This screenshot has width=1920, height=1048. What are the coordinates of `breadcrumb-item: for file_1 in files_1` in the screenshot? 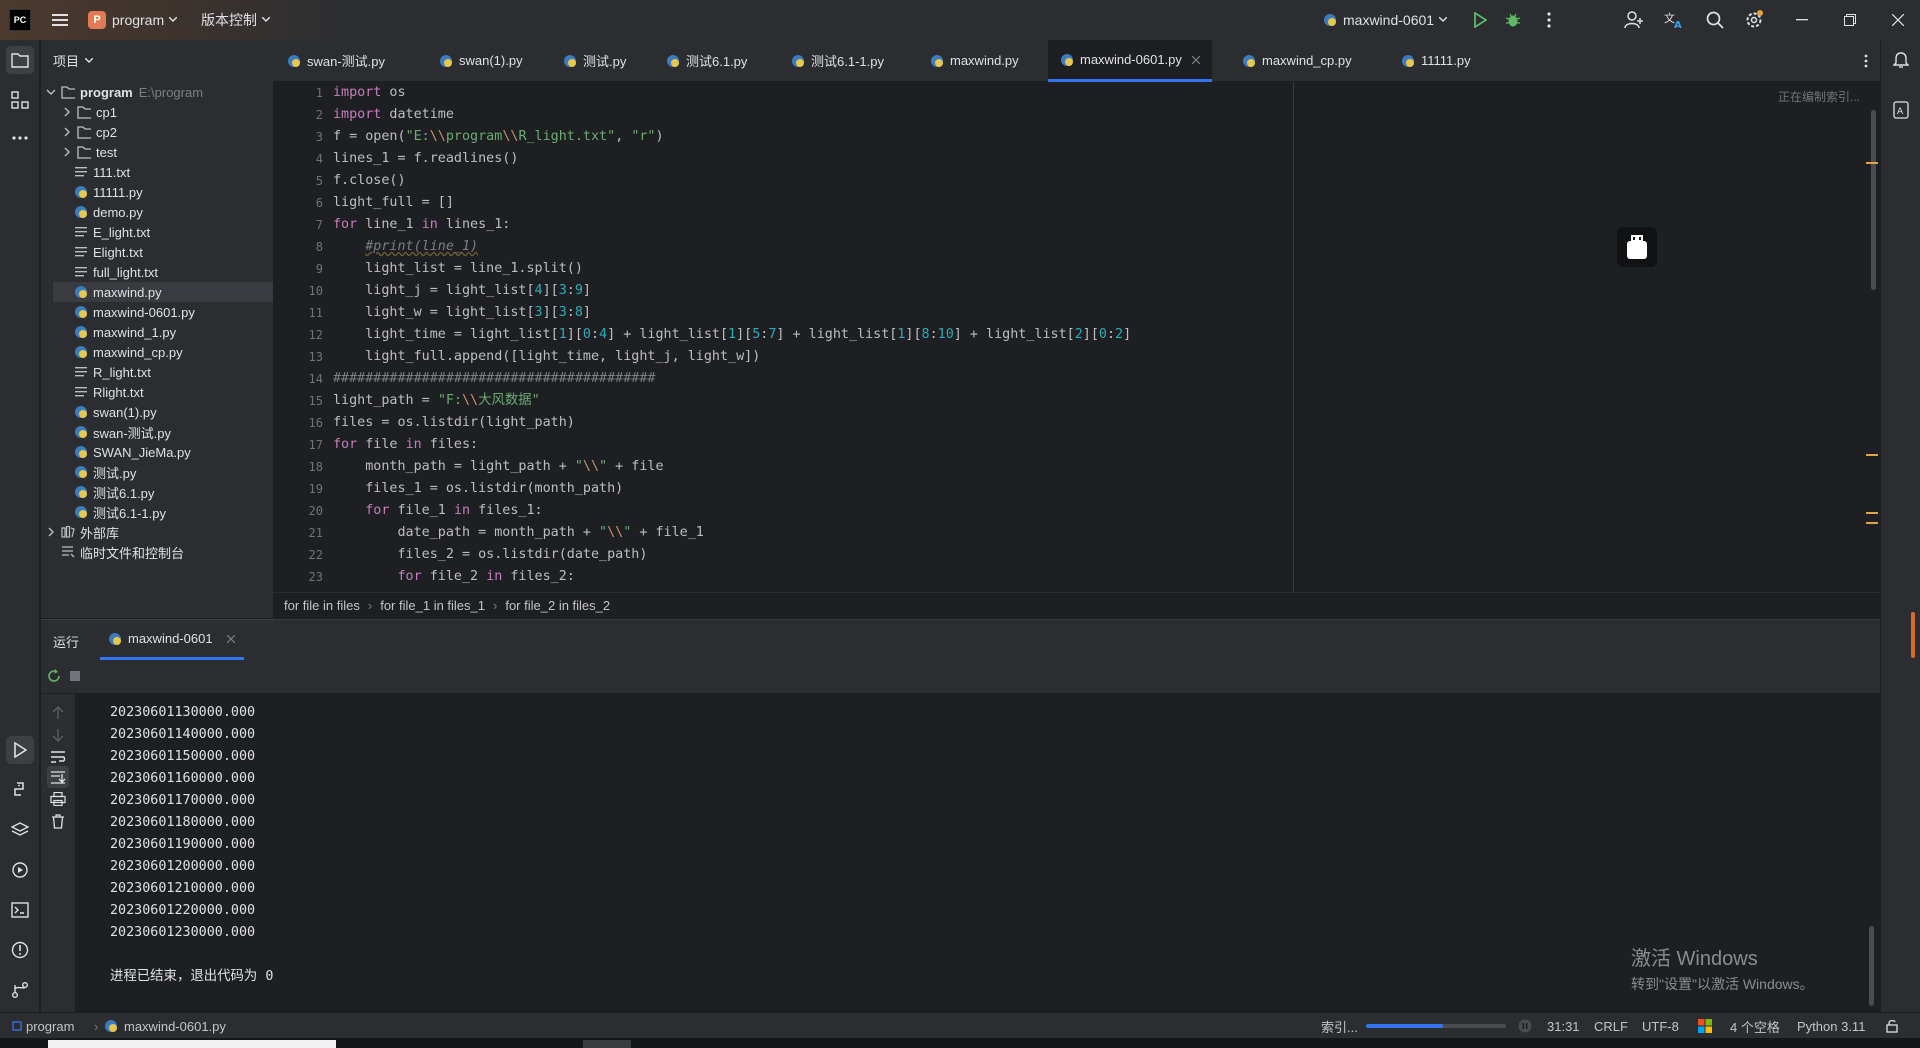 It's located at (432, 605).